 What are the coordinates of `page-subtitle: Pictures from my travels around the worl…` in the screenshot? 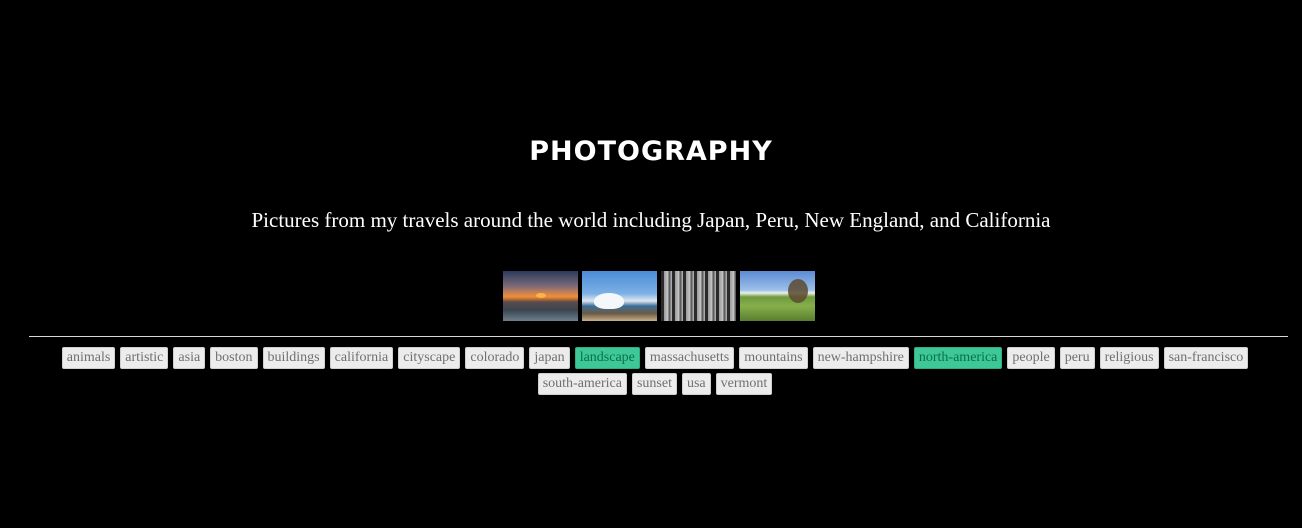 It's located at (651, 220).